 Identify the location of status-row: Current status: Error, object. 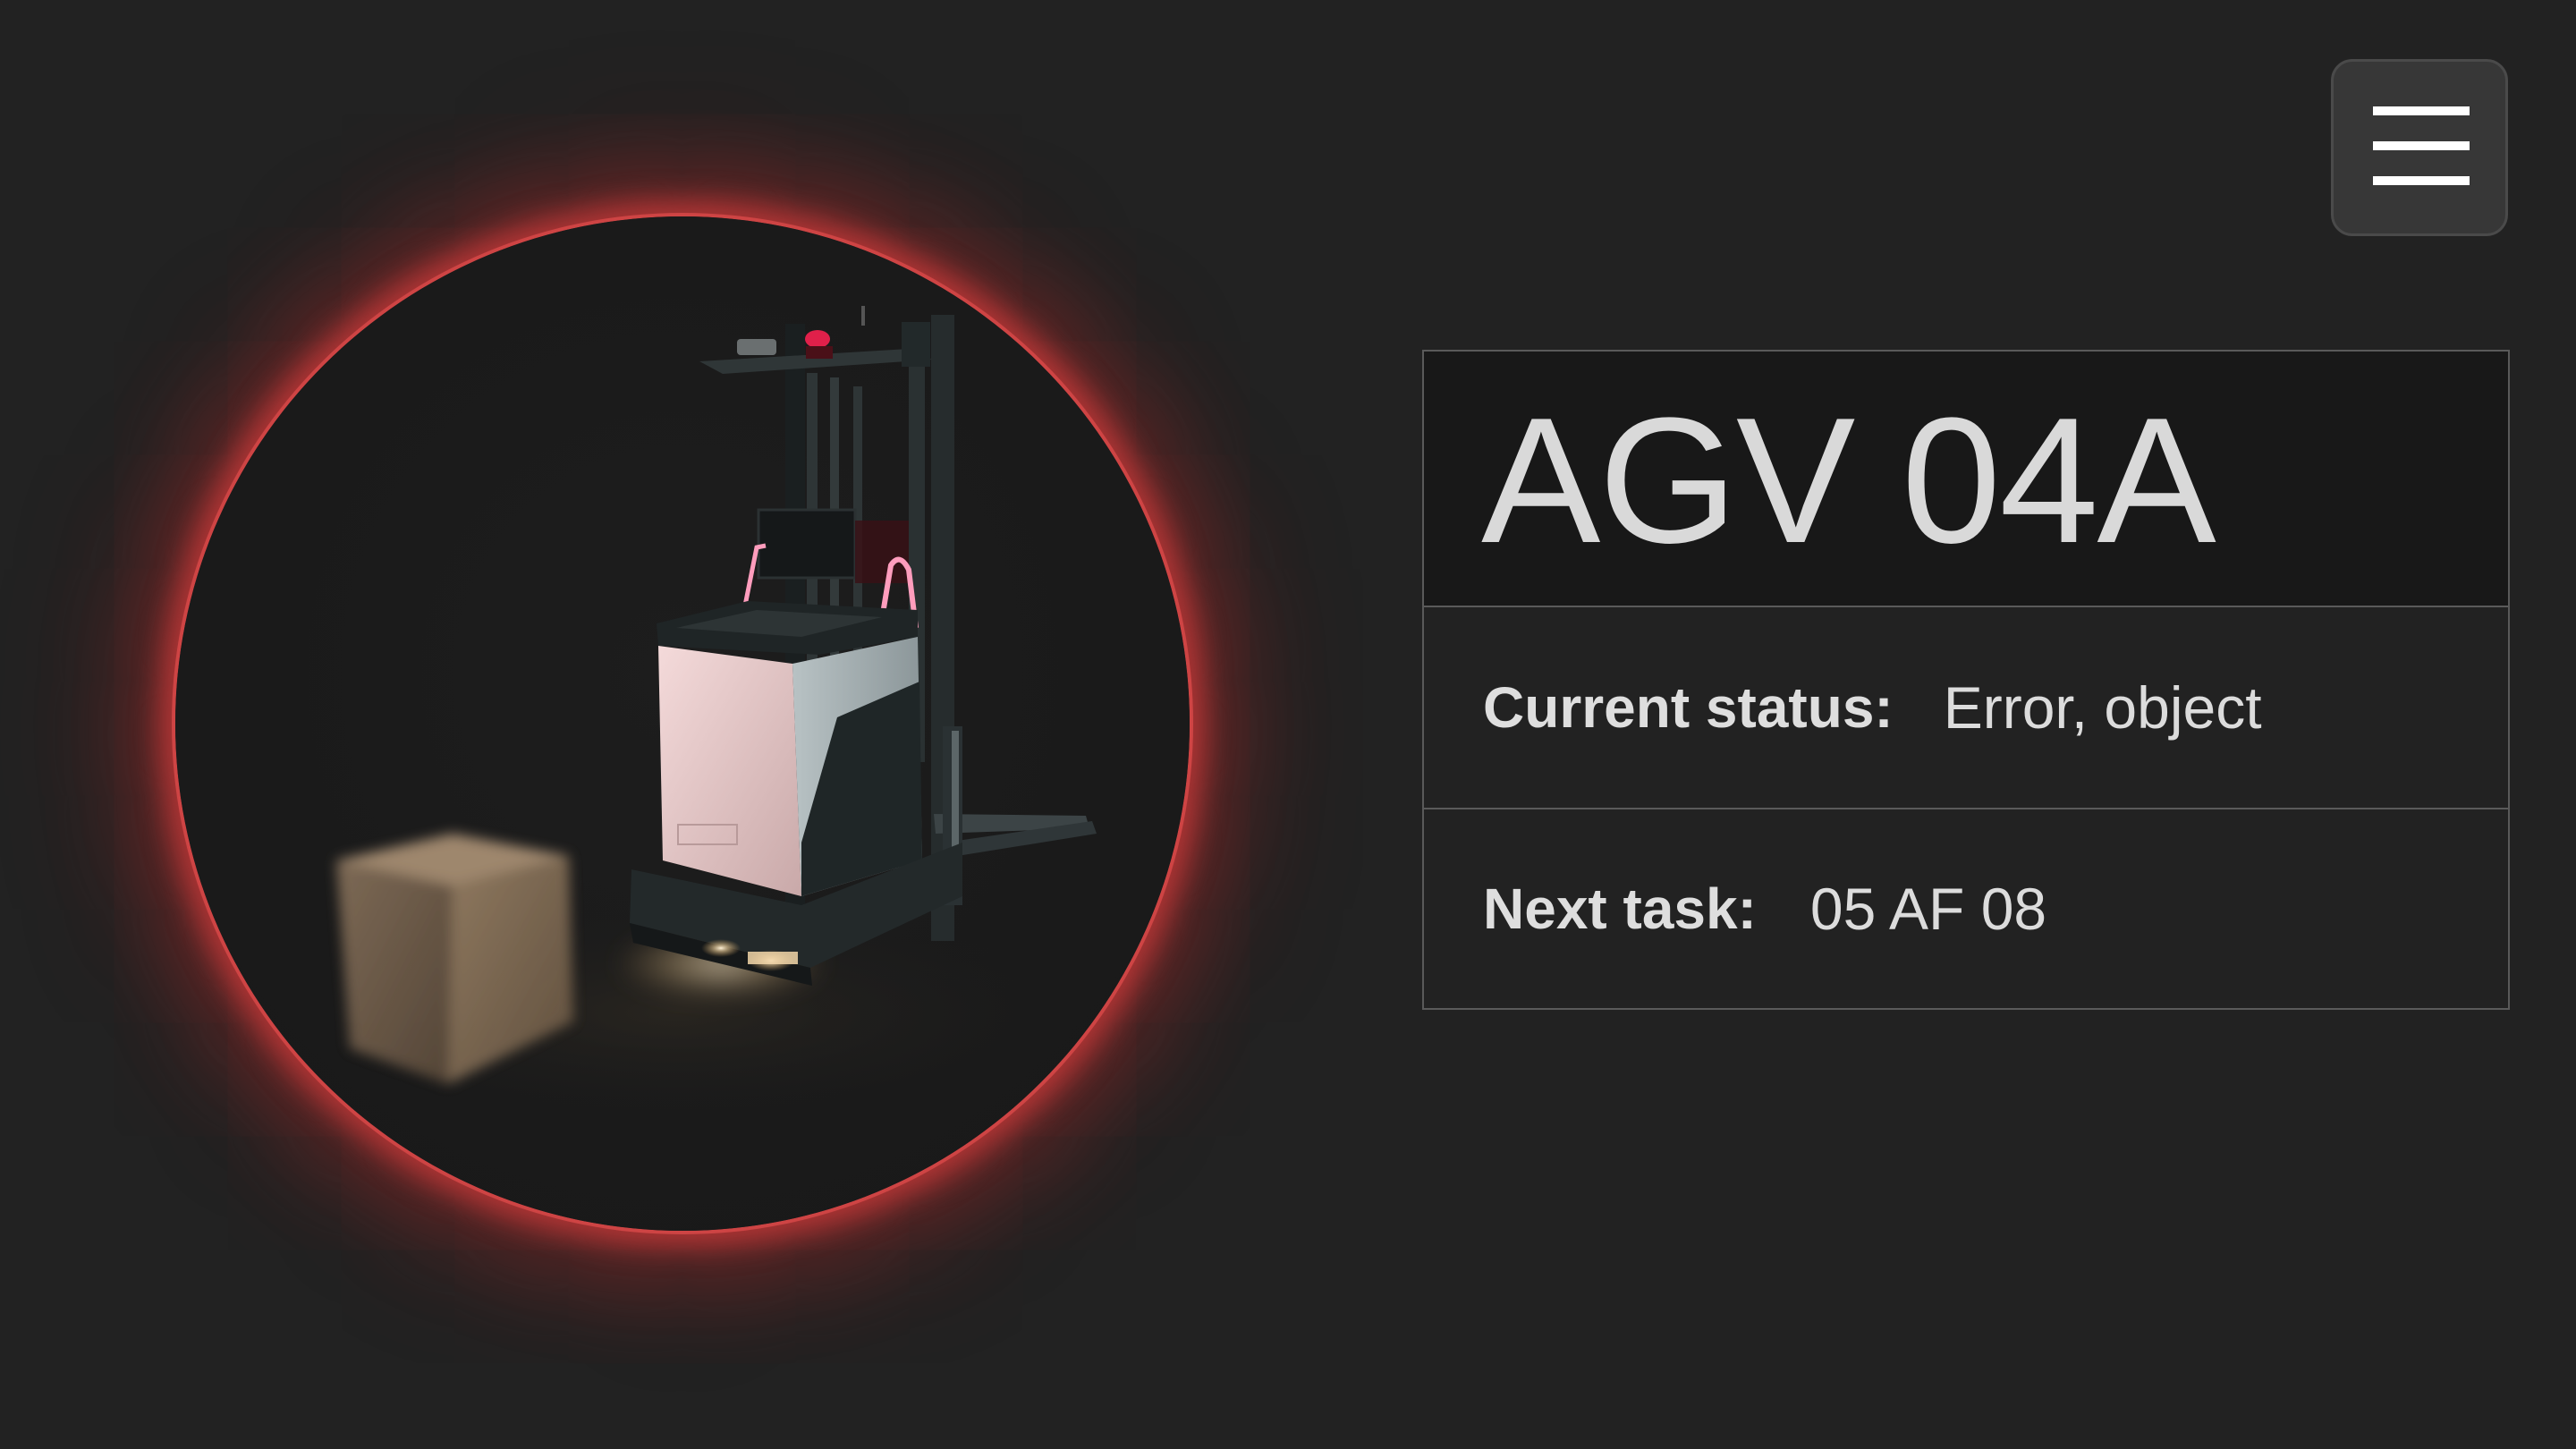
(1966, 707).